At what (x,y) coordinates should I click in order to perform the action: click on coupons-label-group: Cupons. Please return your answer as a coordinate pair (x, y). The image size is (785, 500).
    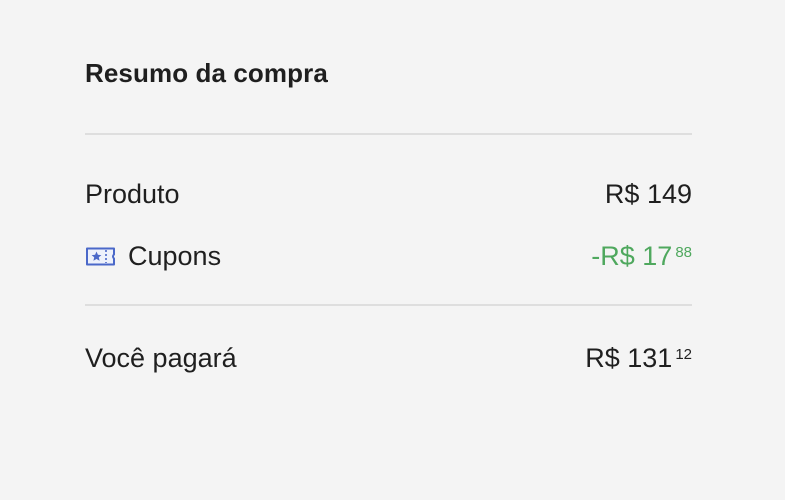
    Looking at the image, I should click on (153, 256).